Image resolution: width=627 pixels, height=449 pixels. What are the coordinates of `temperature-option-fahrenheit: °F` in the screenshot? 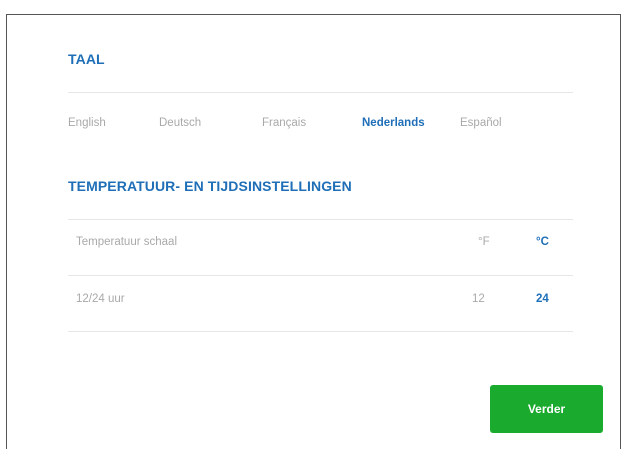 It's located at (484, 242).